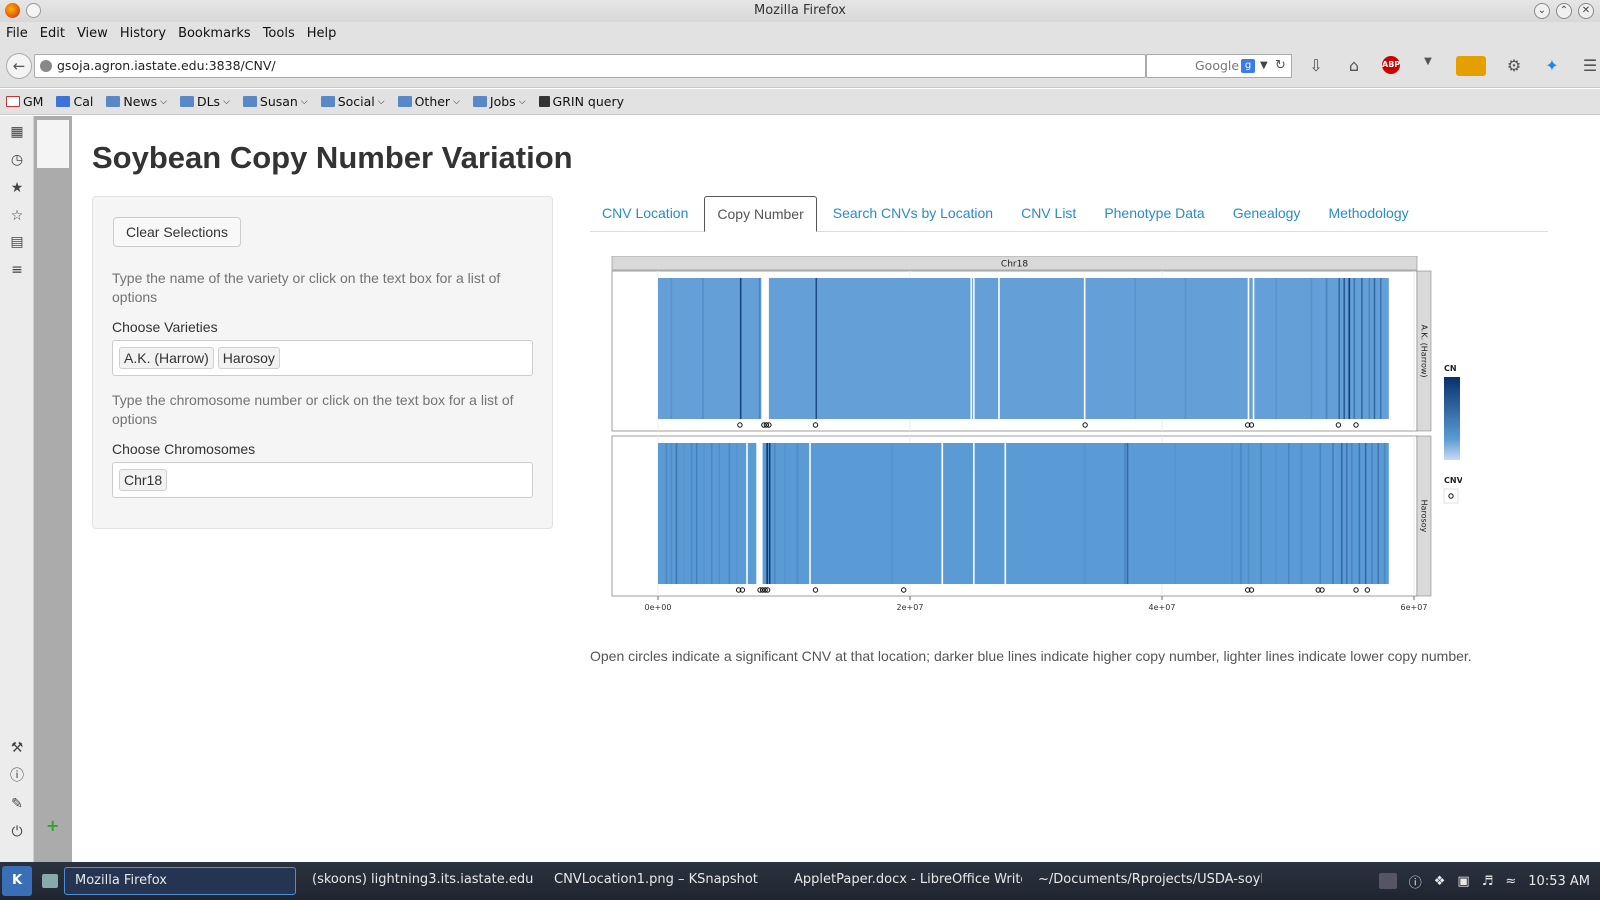 The image size is (1600, 900). I want to click on plot-row-0: A.K. (Harrow), so click(1021, 351).